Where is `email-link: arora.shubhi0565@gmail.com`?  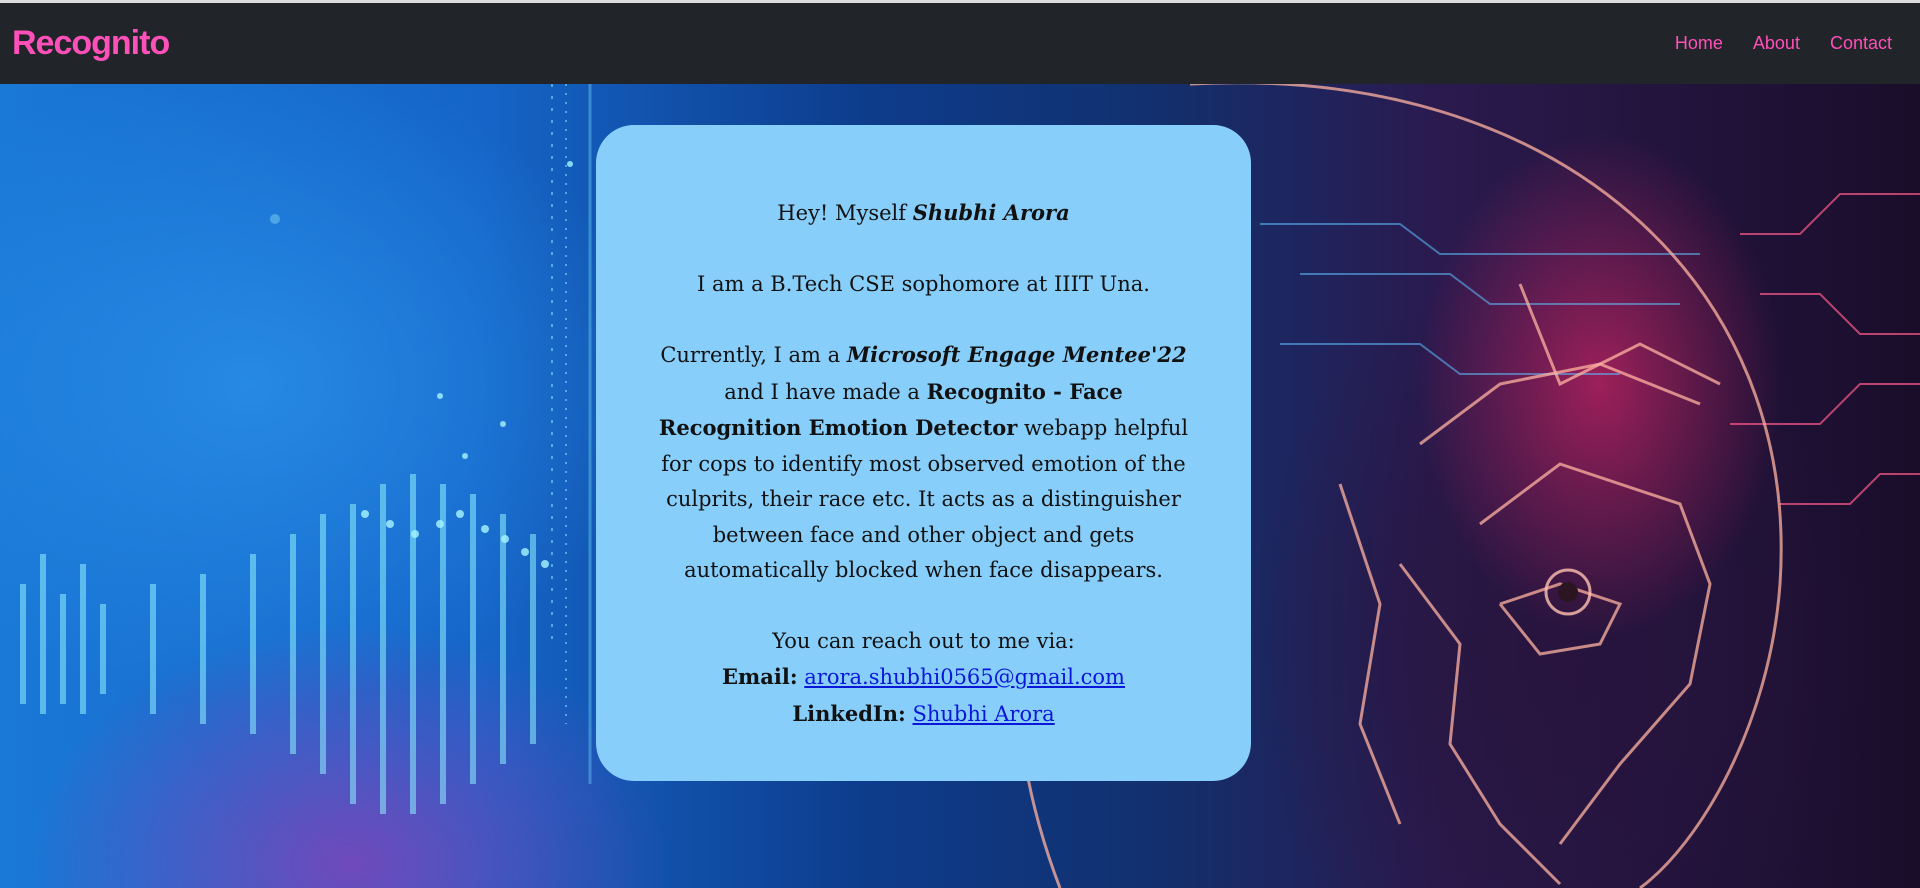 email-link: arora.shubhi0565@gmail.com is located at coordinates (964, 677).